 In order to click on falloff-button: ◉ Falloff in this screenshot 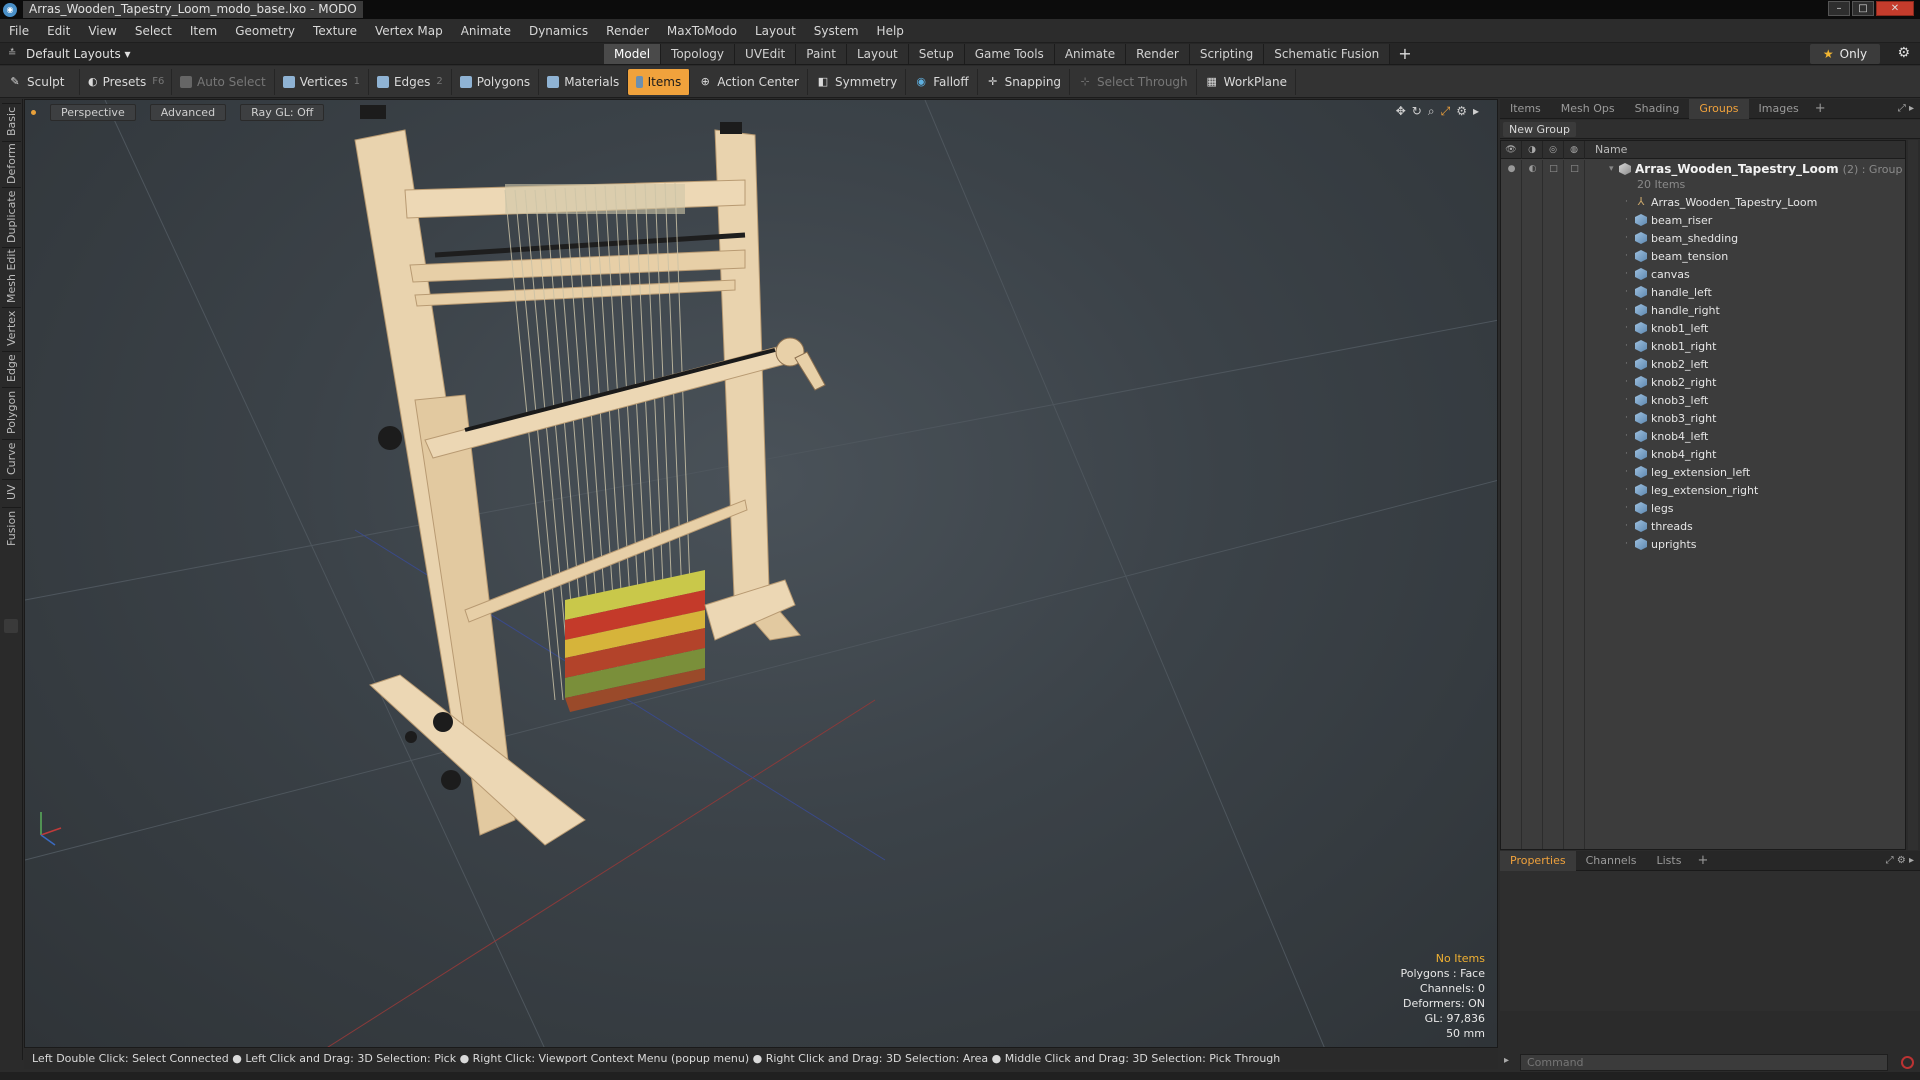, I will do `click(942, 81)`.